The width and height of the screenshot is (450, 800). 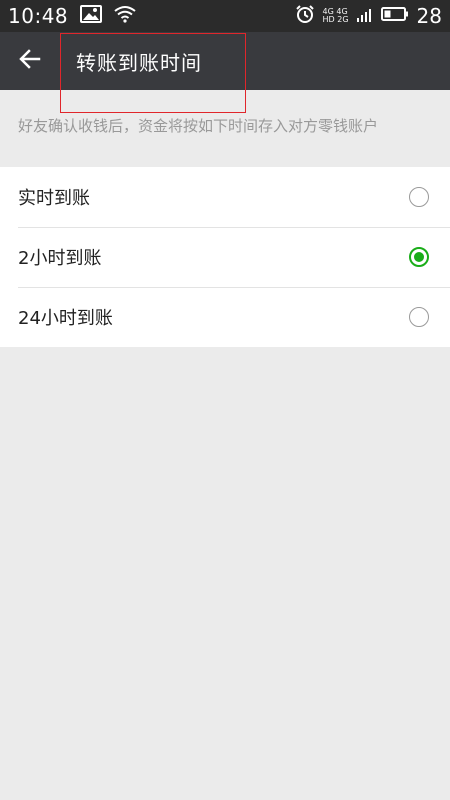 What do you see at coordinates (225, 197) in the screenshot?
I see `option-realtime: 实时到账` at bounding box center [225, 197].